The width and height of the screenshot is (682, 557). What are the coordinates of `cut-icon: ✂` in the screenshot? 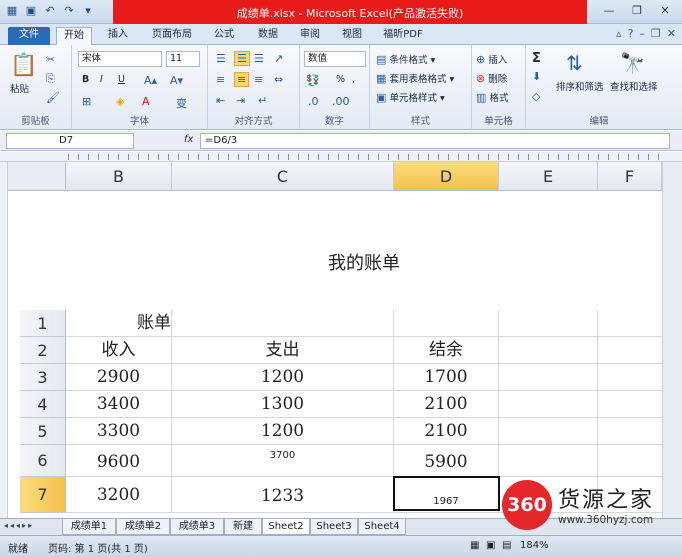 It's located at (50, 59).